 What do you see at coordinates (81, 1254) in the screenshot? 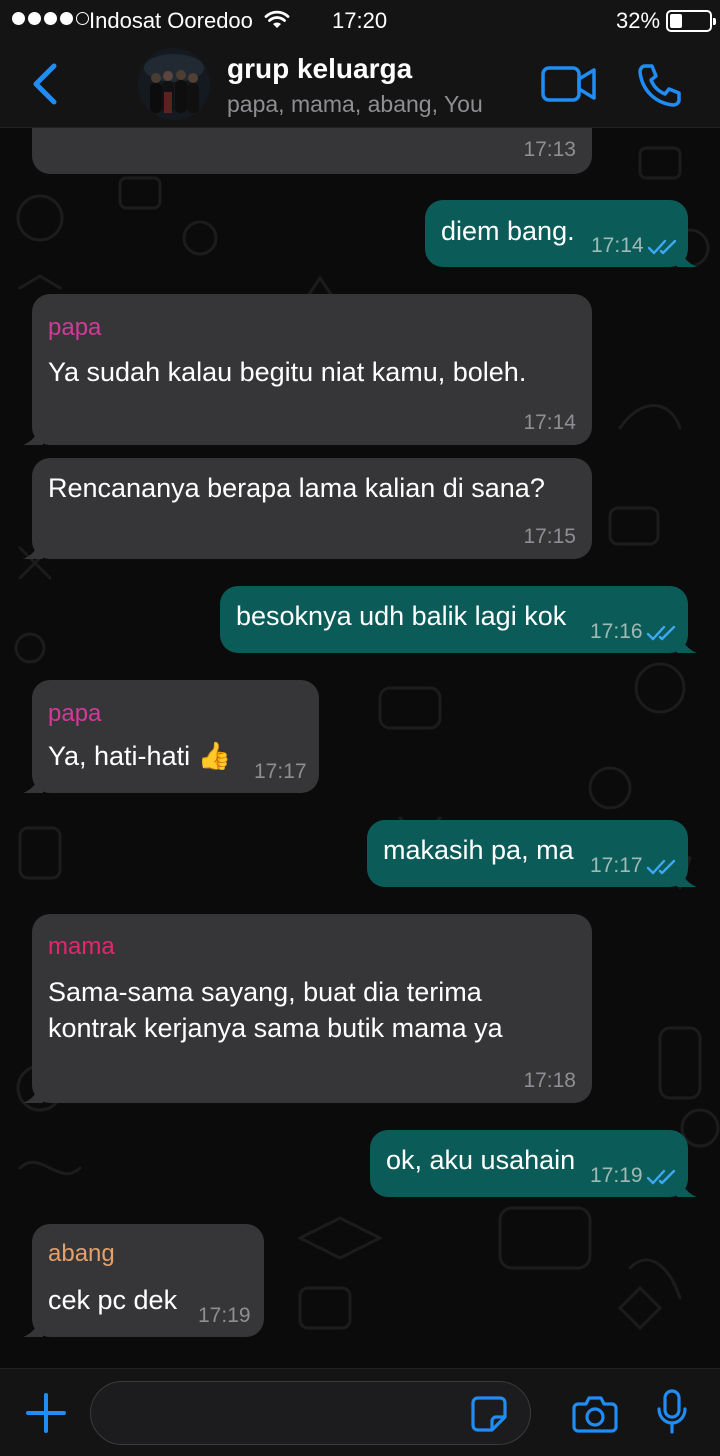
I see `sender-name: abang` at bounding box center [81, 1254].